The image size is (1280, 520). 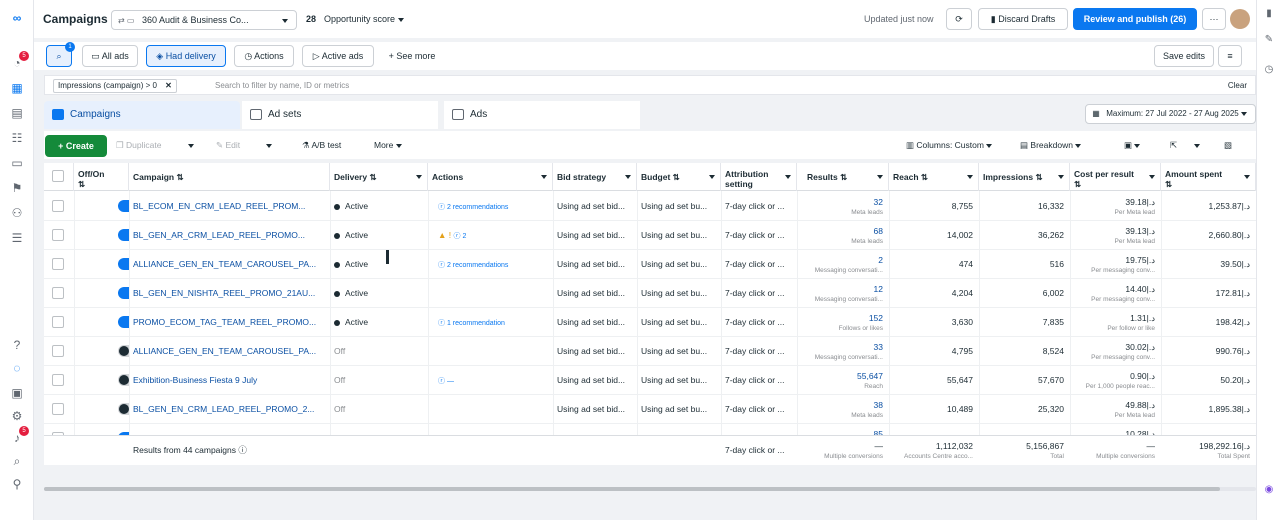 What do you see at coordinates (1208, 177) in the screenshot?
I see `col-amount-spent: Amount spent ⇅` at bounding box center [1208, 177].